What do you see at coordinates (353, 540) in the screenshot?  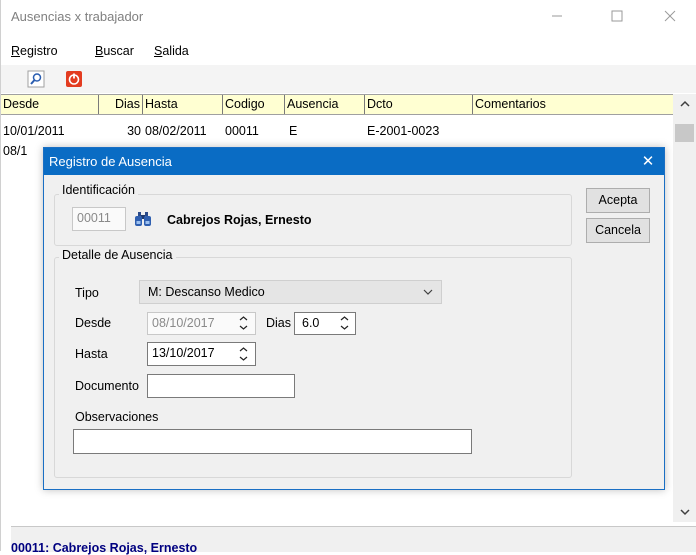 I see `status-bar: 00011: Cabrejos Rojas, Ernesto` at bounding box center [353, 540].